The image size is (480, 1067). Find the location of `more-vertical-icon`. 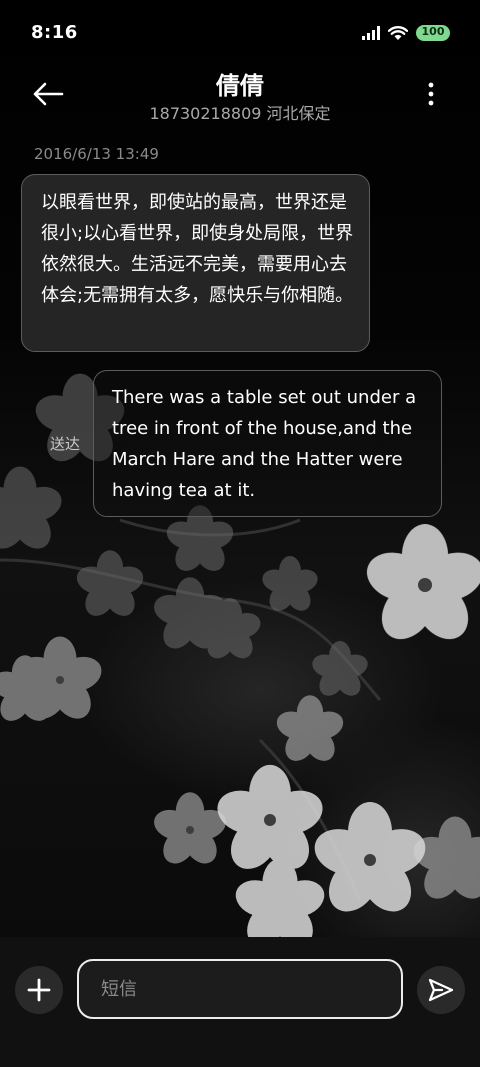

more-vertical-icon is located at coordinates (431, 94).